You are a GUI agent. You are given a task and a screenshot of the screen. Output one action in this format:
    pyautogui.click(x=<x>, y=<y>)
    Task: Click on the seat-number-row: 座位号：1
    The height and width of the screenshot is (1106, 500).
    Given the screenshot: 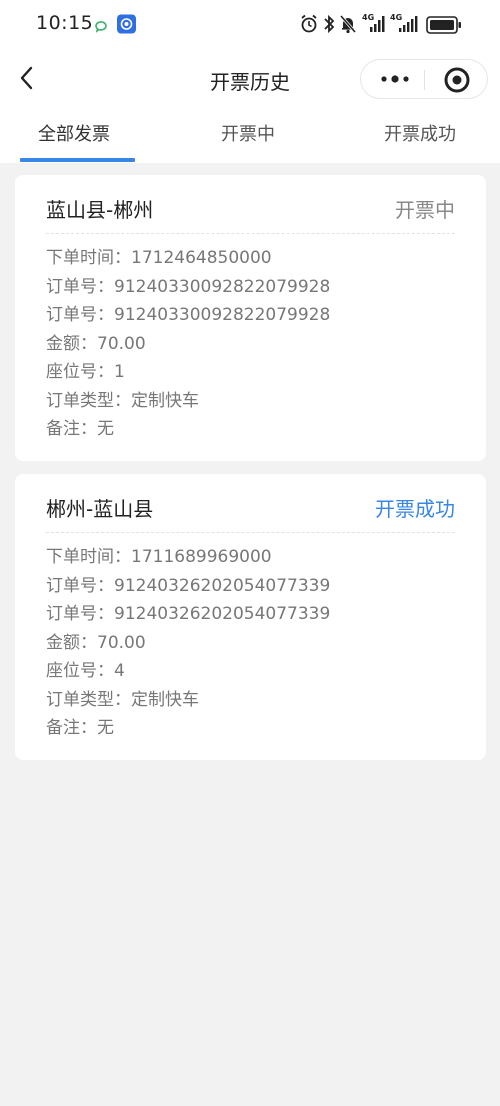 What is the action you would take?
    pyautogui.click(x=85, y=372)
    